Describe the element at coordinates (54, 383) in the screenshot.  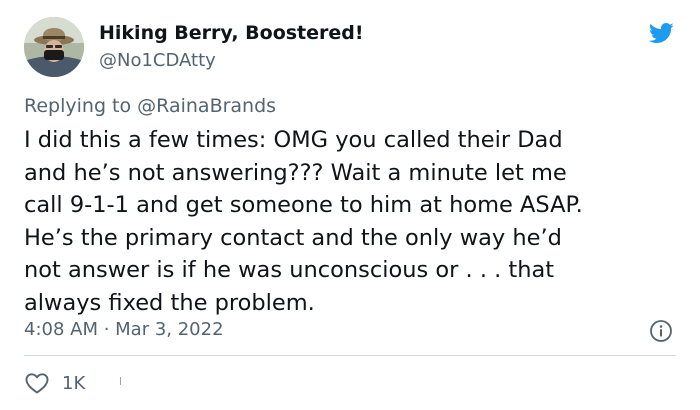
I see `like-button: 1K` at that location.